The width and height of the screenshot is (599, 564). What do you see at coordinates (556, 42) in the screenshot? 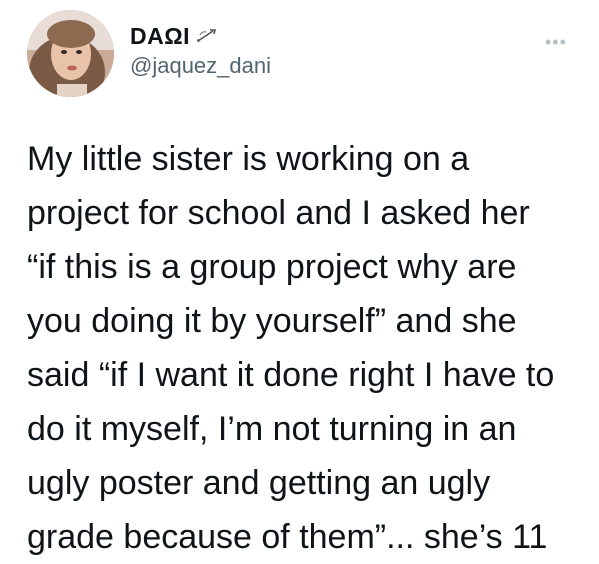
I see `more-options-icon: •••` at bounding box center [556, 42].